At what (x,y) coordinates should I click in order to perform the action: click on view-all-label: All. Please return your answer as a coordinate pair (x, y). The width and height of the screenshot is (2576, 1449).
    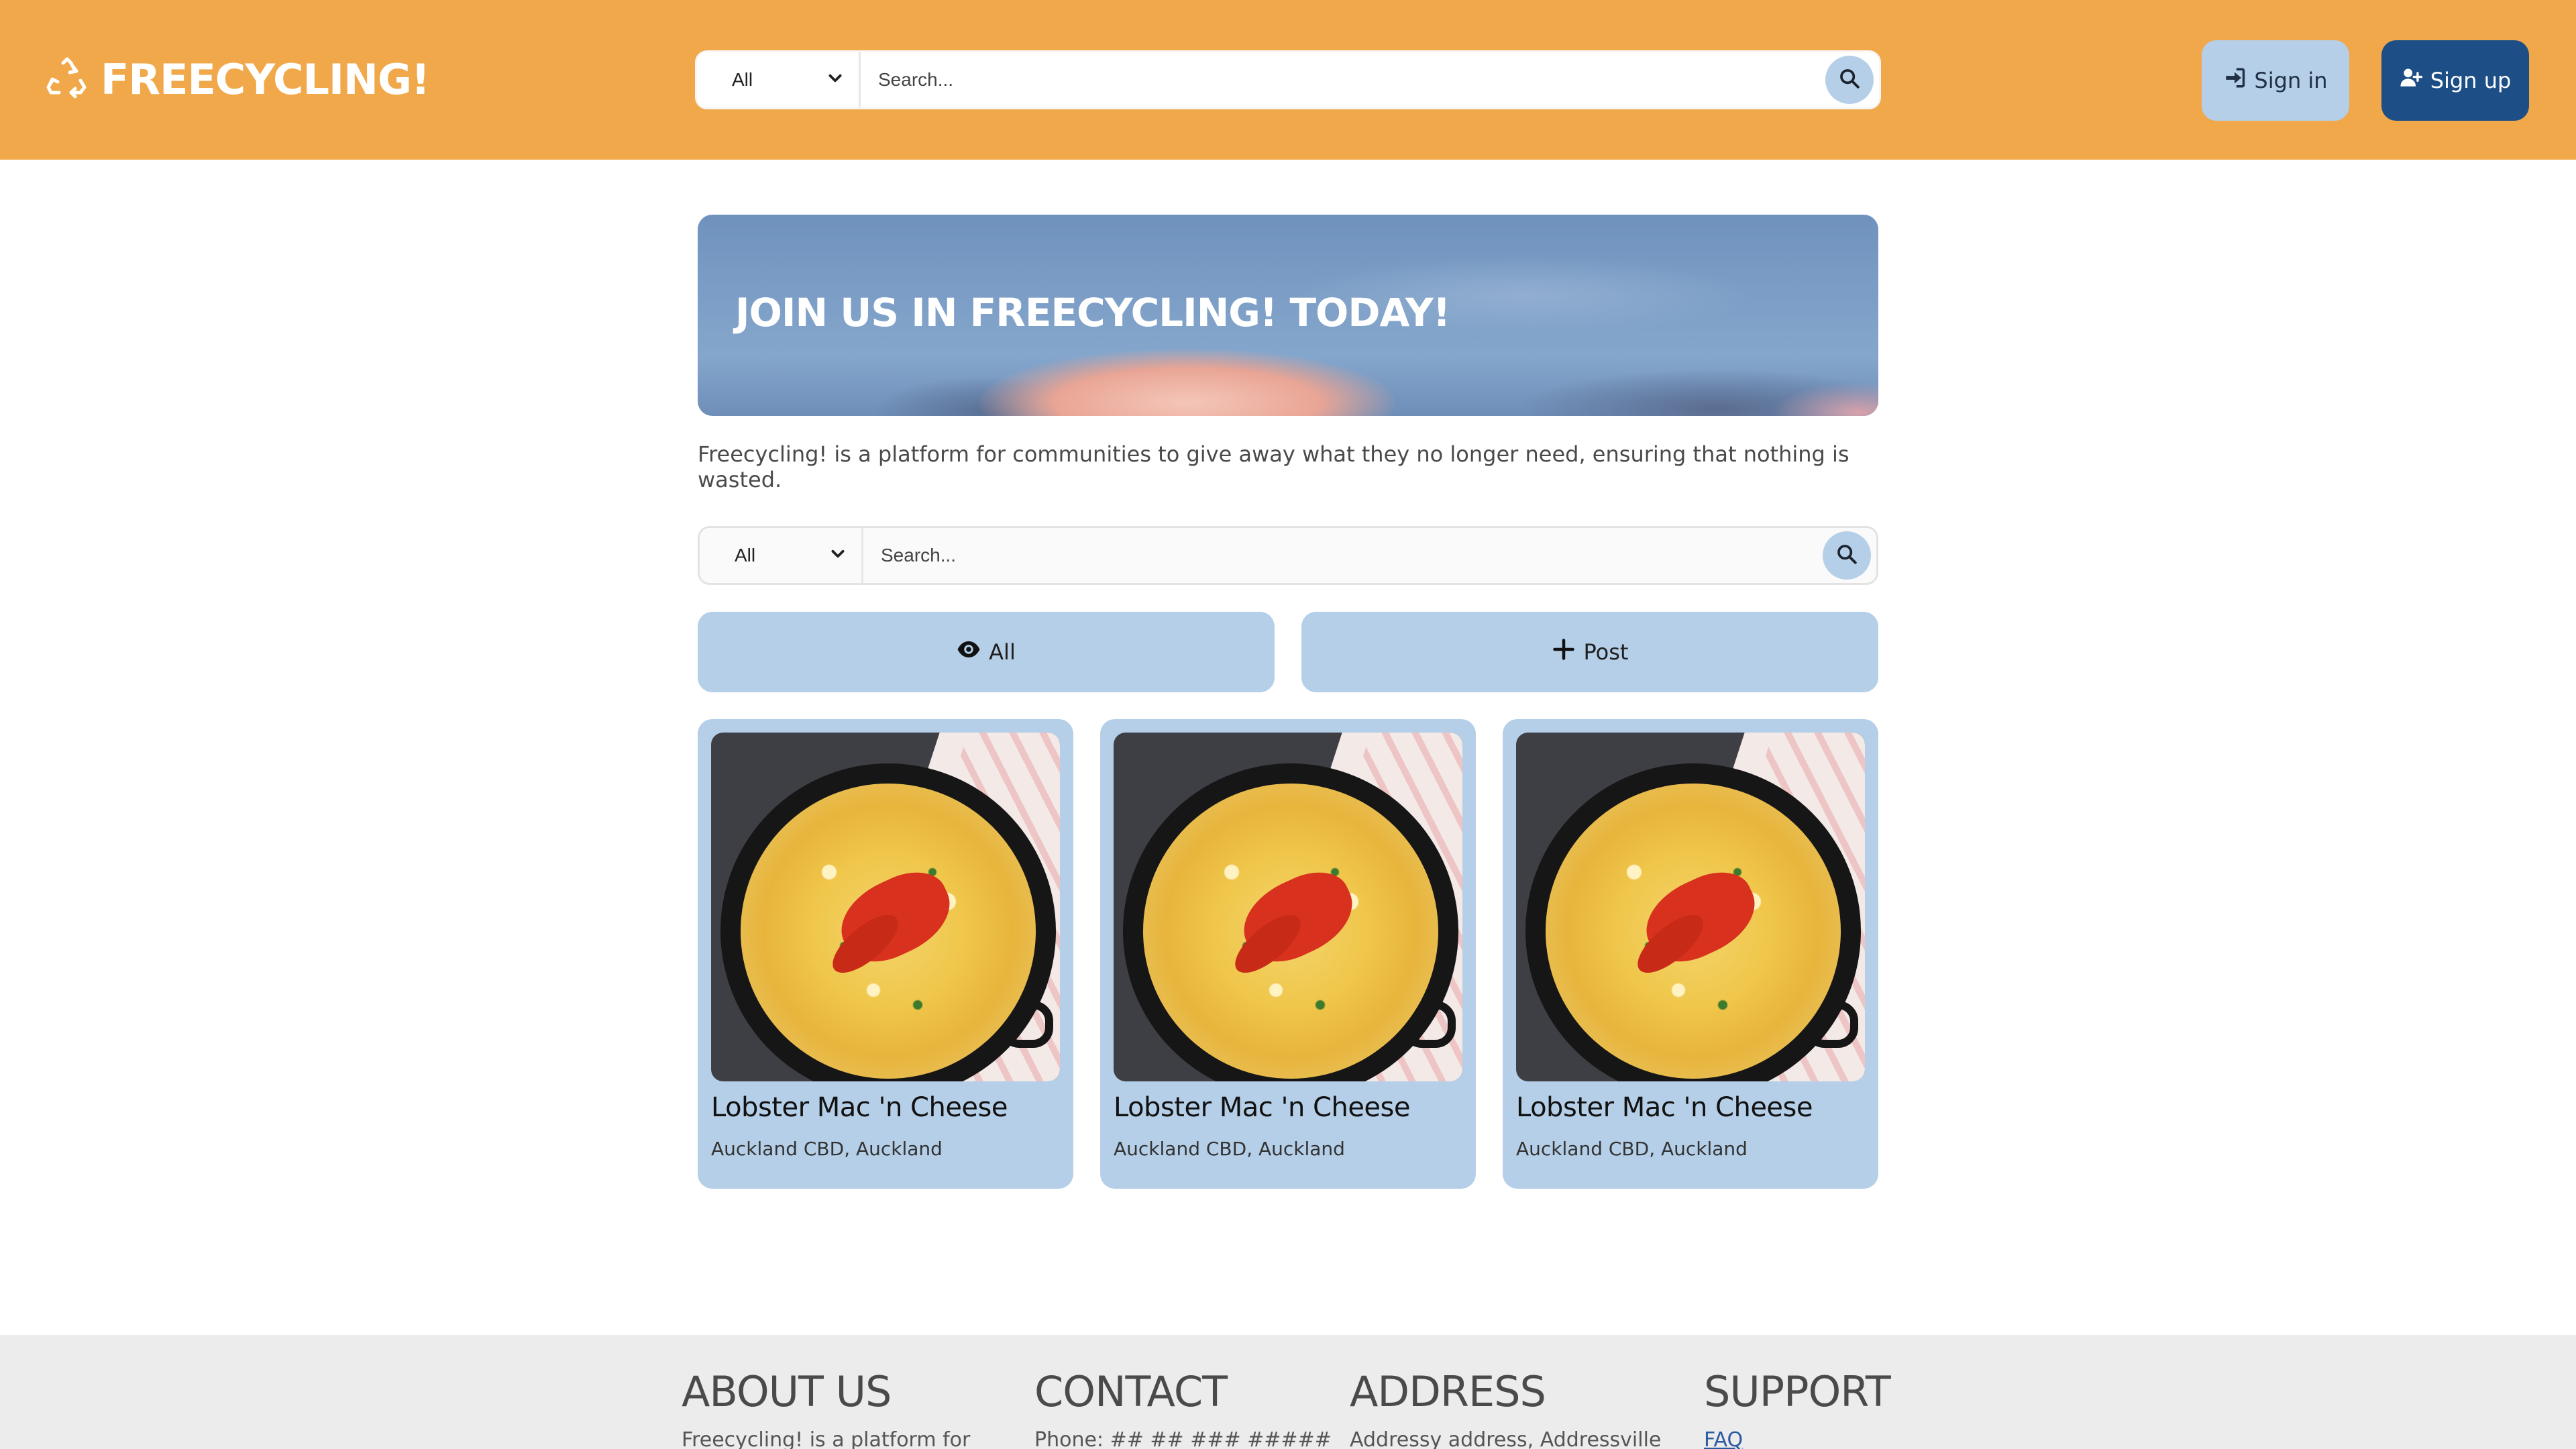
    Looking at the image, I should click on (1002, 652).